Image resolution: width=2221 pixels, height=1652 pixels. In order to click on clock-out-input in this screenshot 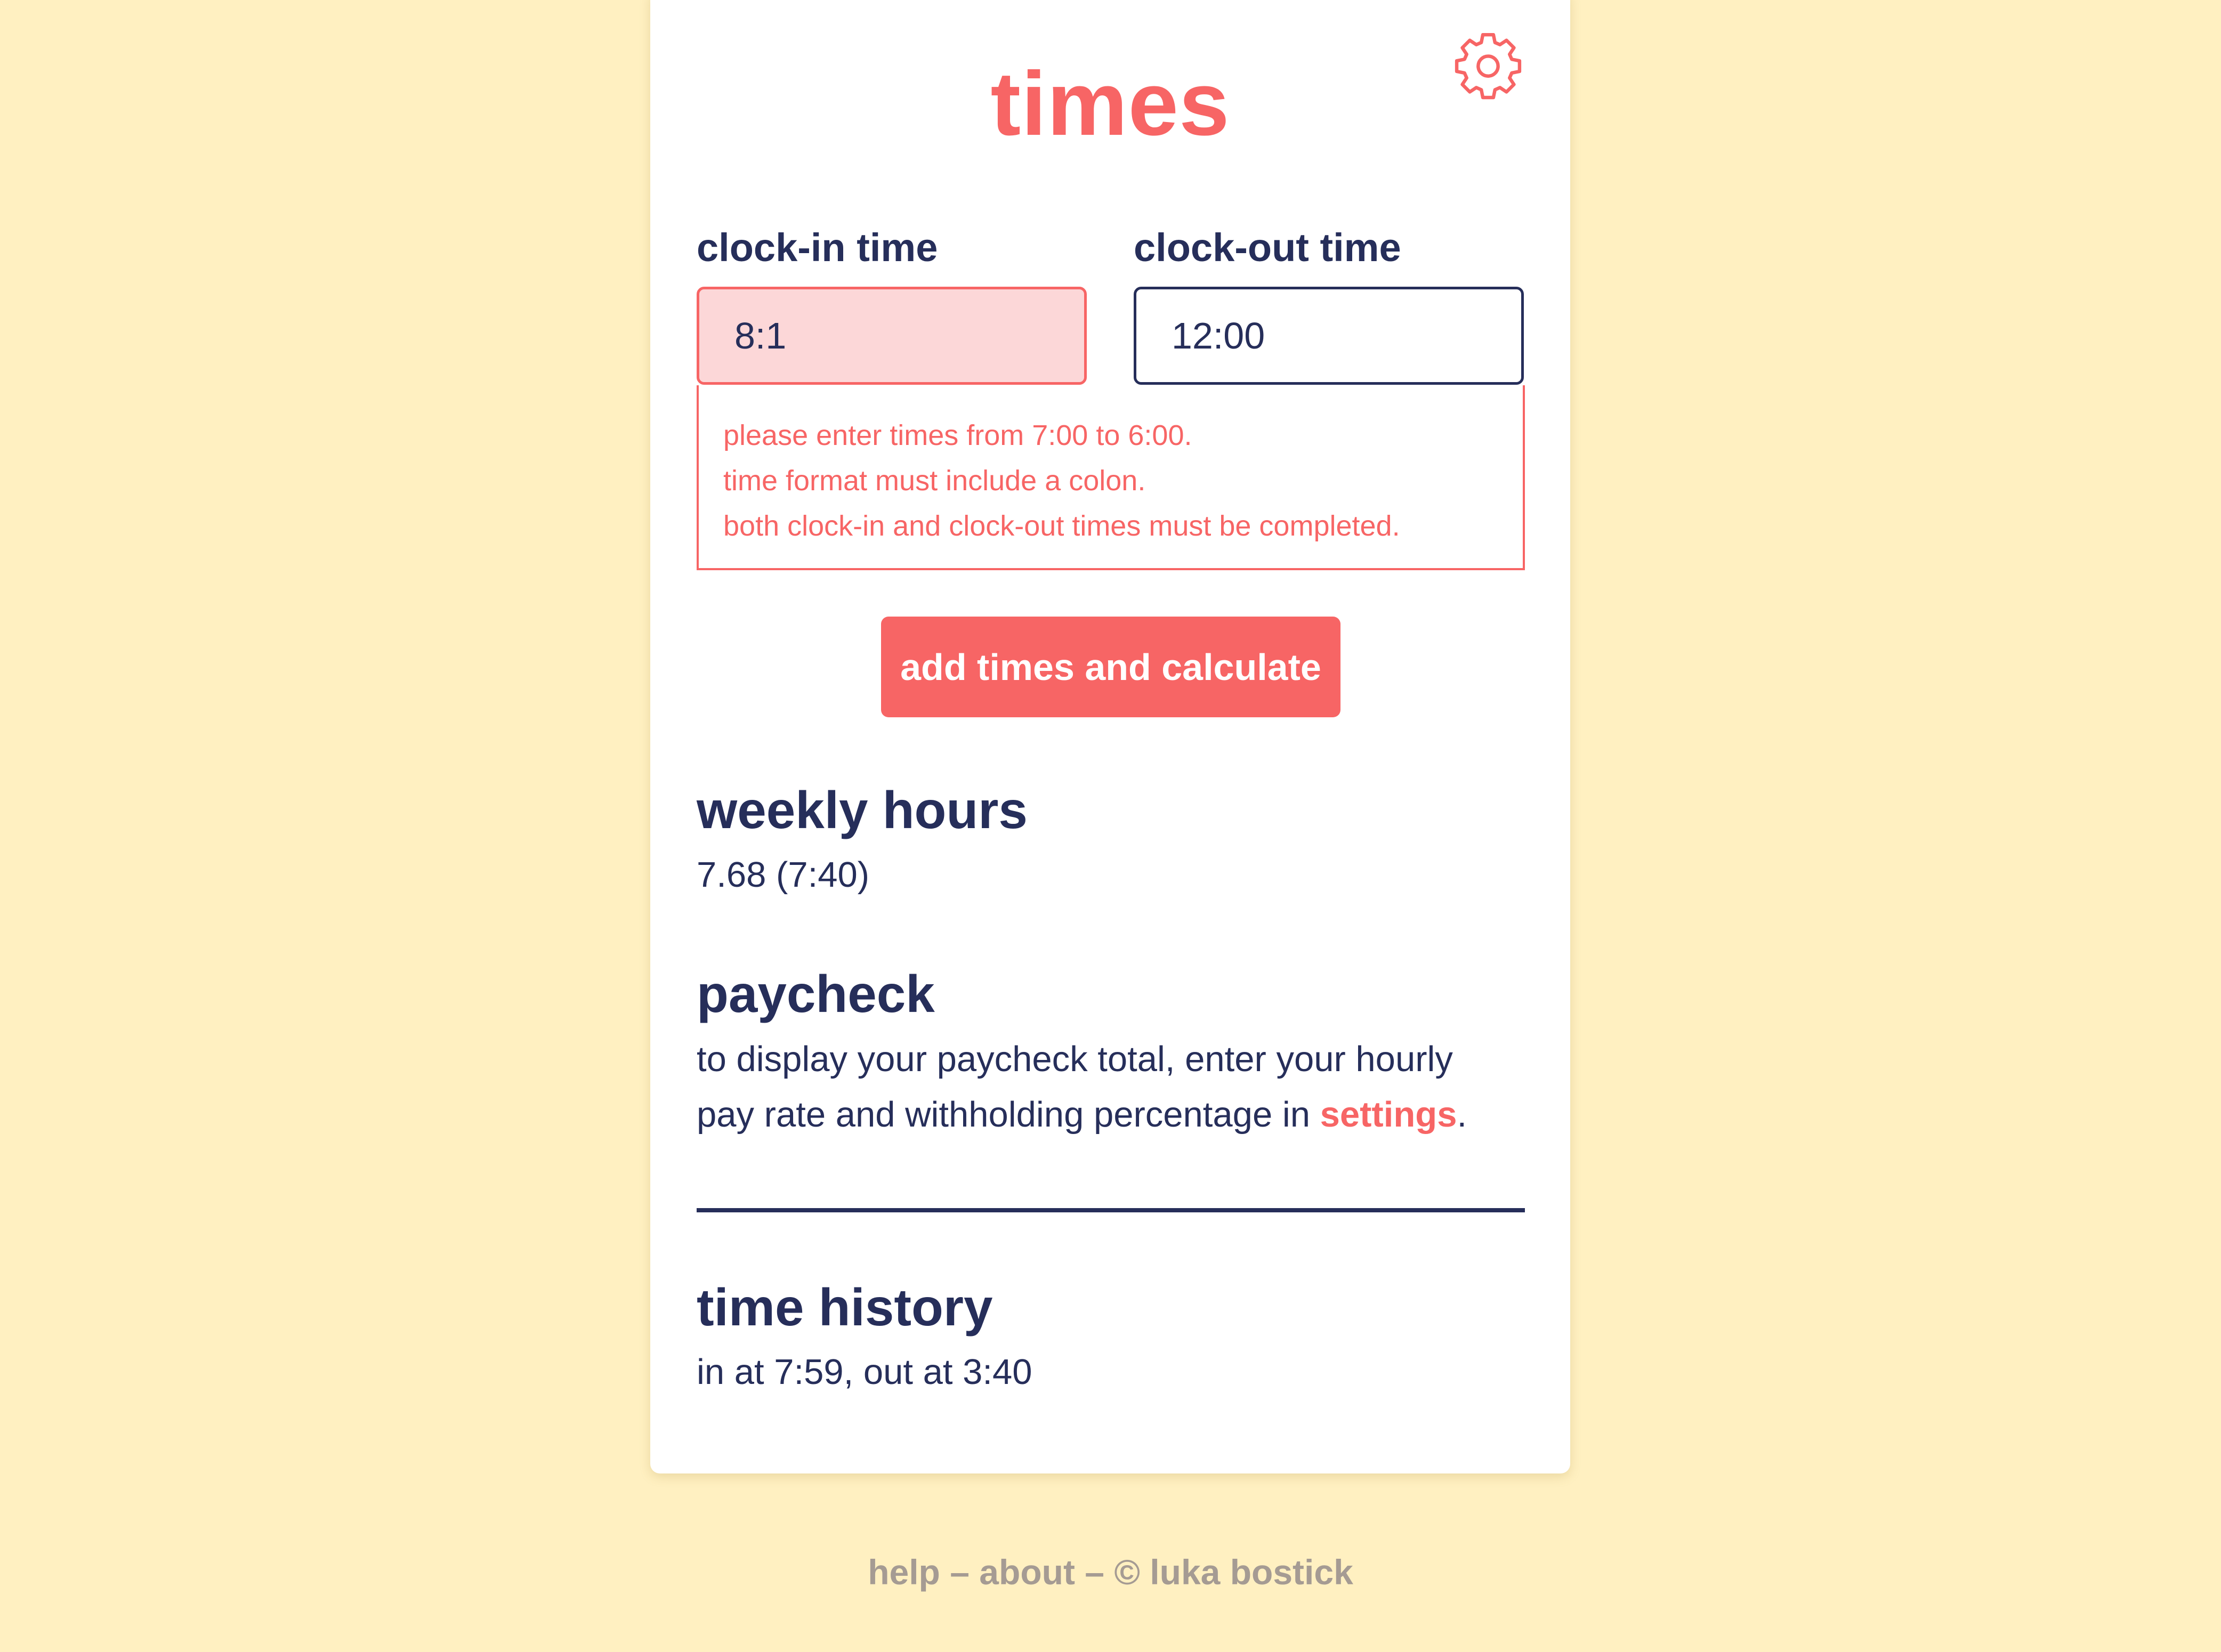, I will do `click(1329, 336)`.